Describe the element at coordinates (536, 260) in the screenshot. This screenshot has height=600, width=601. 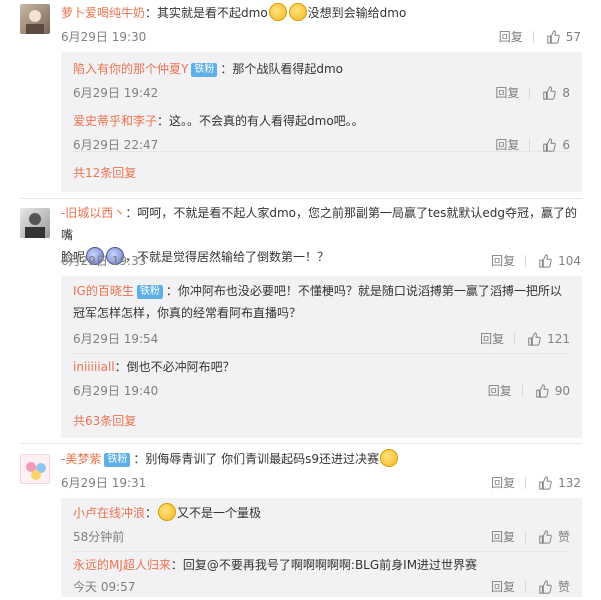
I see `comment-actions: 回复 104` at that location.